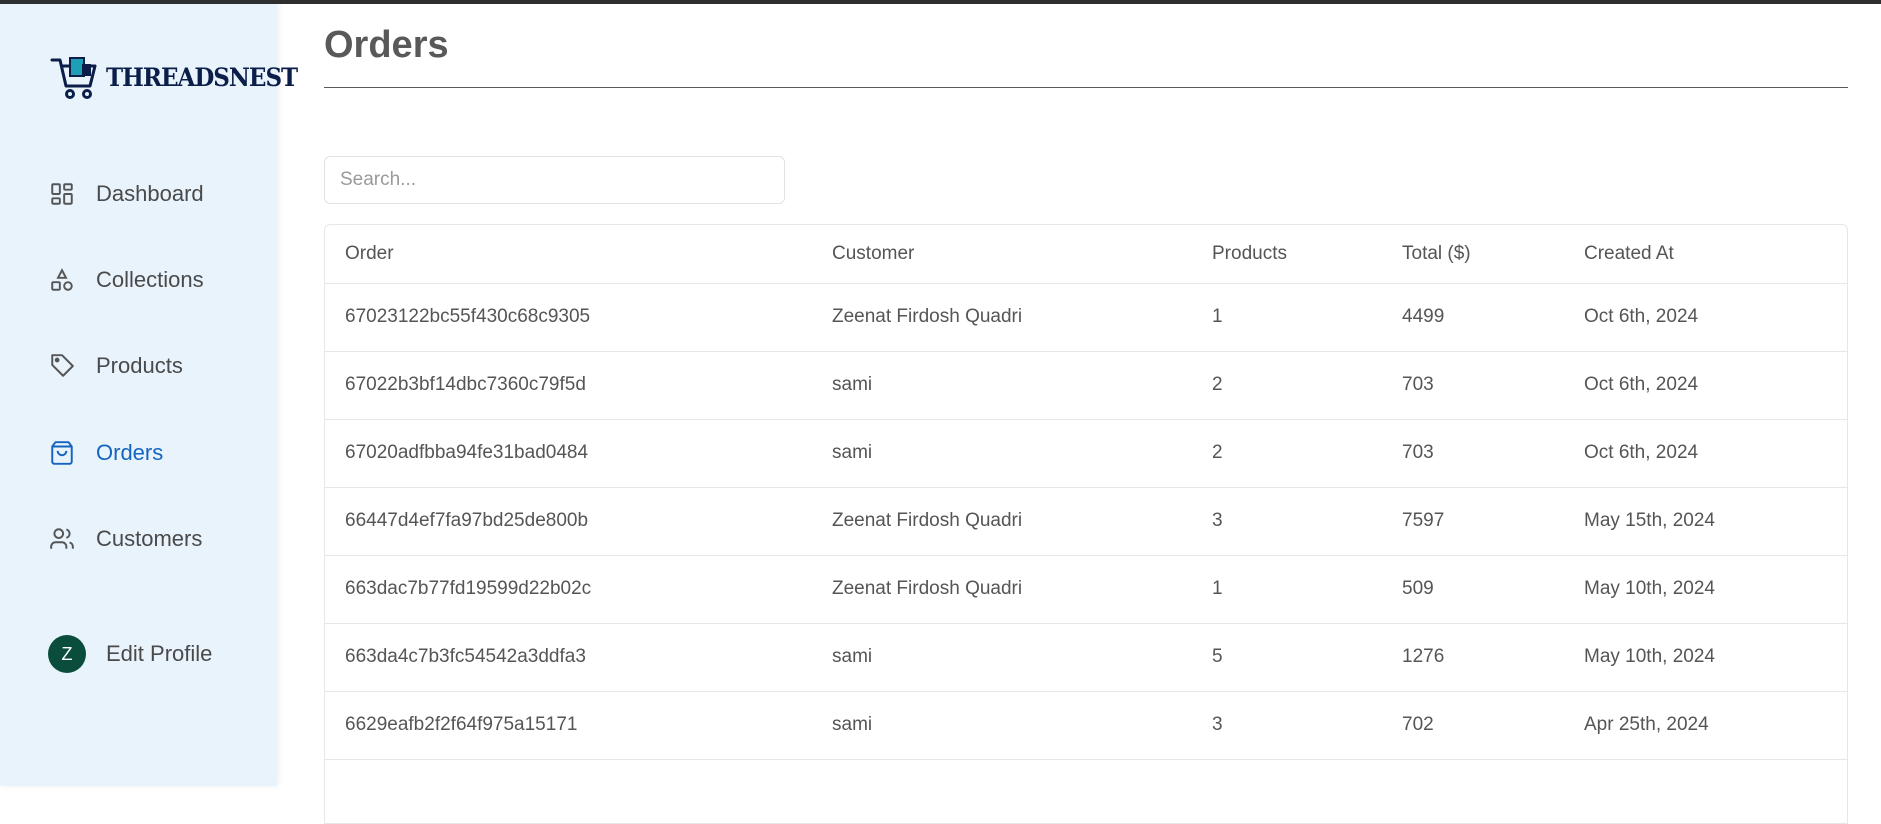 This screenshot has height=824, width=1881. What do you see at coordinates (1705, 520) in the screenshot?
I see `created-at-cell: May 15th, 2024` at bounding box center [1705, 520].